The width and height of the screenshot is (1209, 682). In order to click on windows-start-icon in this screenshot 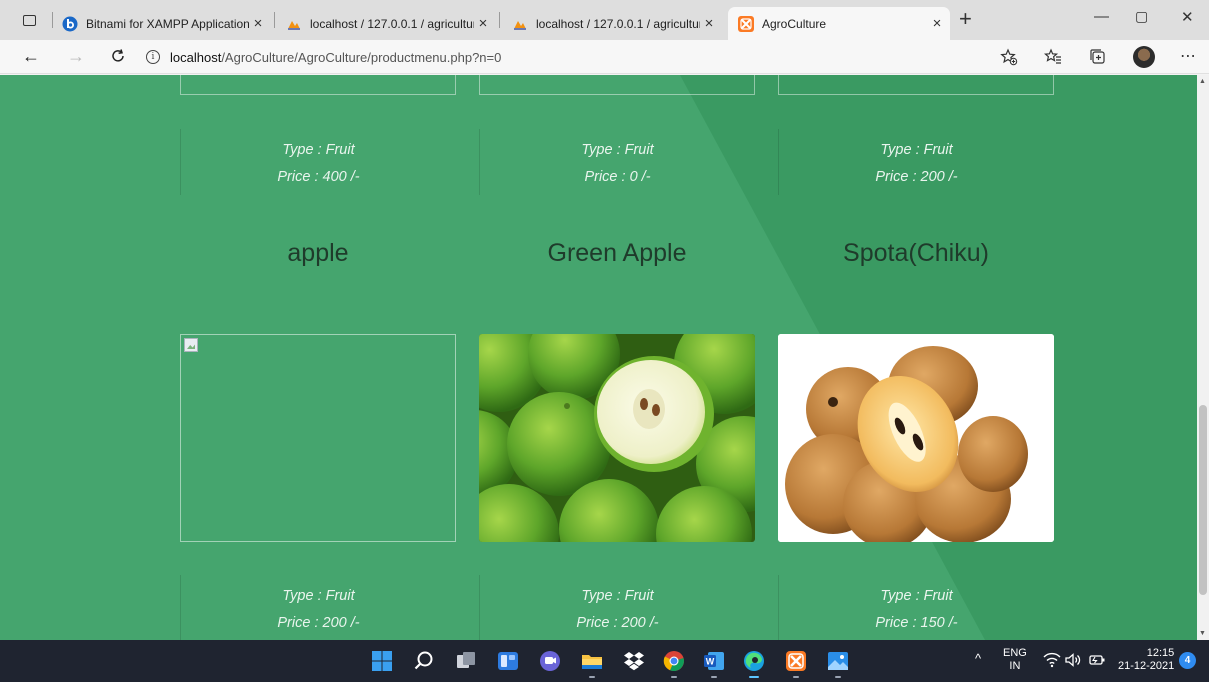, I will do `click(382, 661)`.